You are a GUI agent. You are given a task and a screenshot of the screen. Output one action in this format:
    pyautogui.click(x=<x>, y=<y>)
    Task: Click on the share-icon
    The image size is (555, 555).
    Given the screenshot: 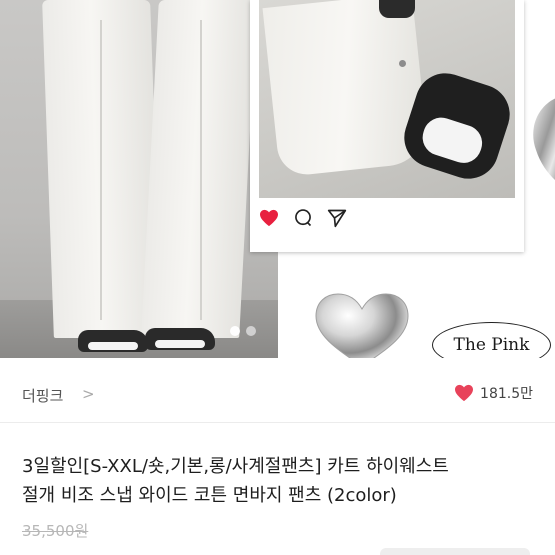 What is the action you would take?
    pyautogui.click(x=337, y=218)
    